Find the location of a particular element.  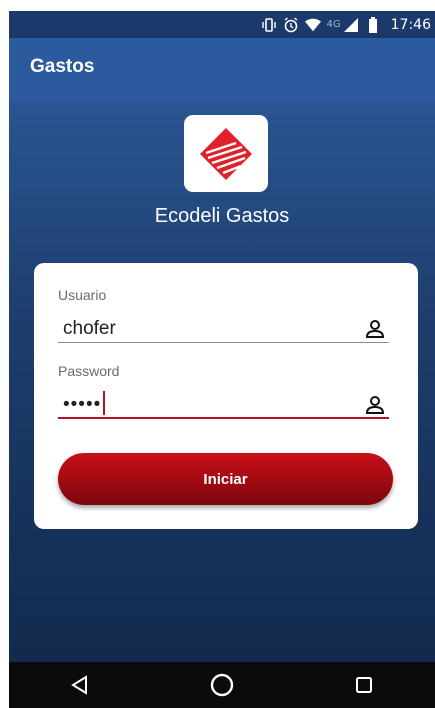

text-cursor is located at coordinates (104, 403).